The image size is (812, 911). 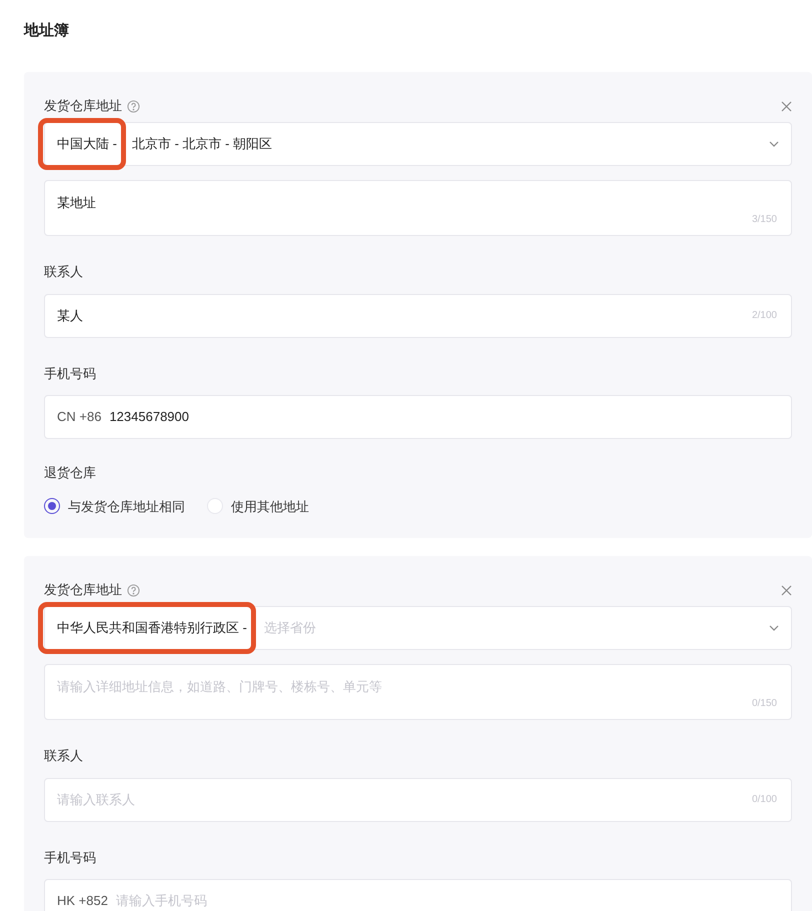 I want to click on character-counter: 3/150, so click(x=764, y=220).